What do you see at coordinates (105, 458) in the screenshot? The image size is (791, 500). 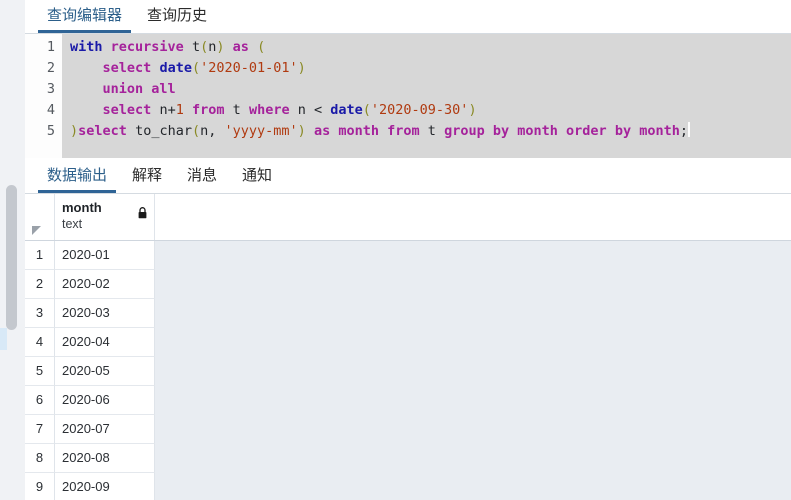 I see `cell-month: 2020-08` at bounding box center [105, 458].